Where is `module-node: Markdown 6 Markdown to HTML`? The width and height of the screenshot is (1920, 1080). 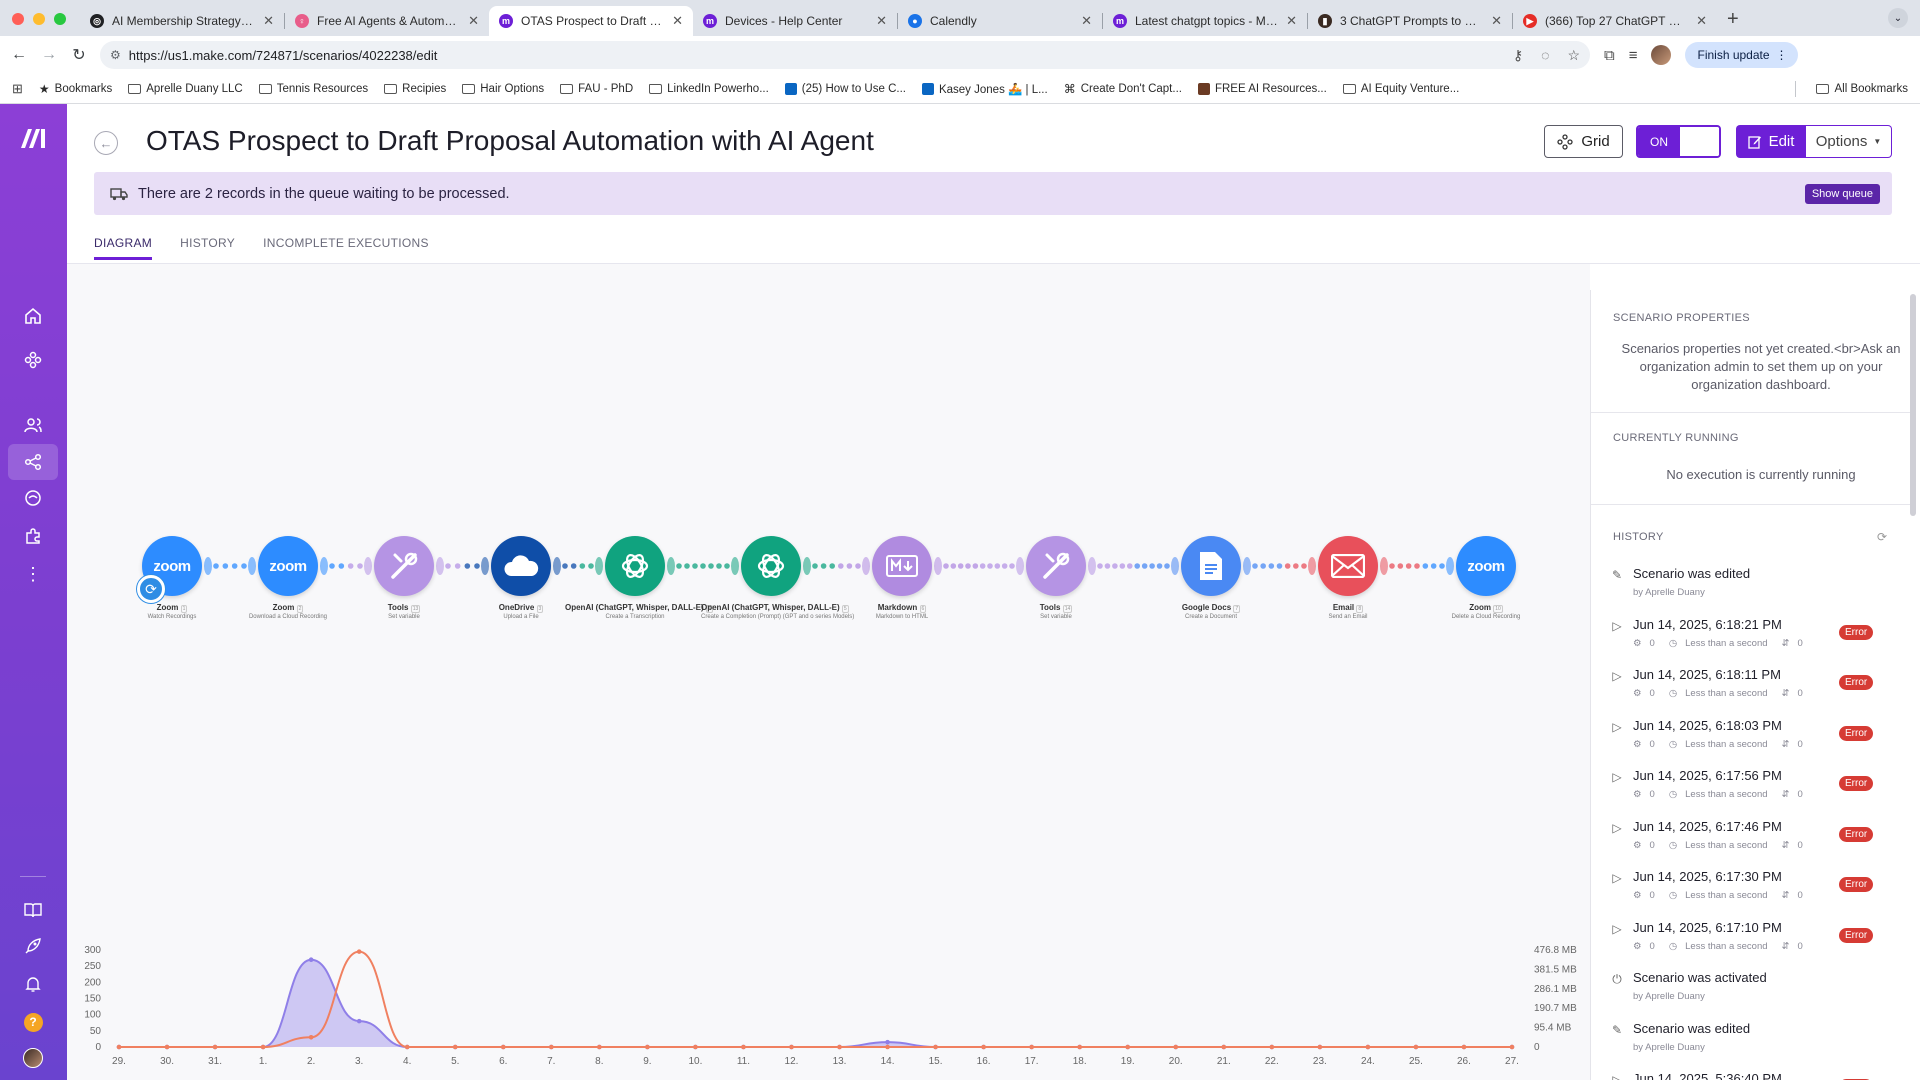 module-node: Markdown 6 Markdown to HTML is located at coordinates (902, 578).